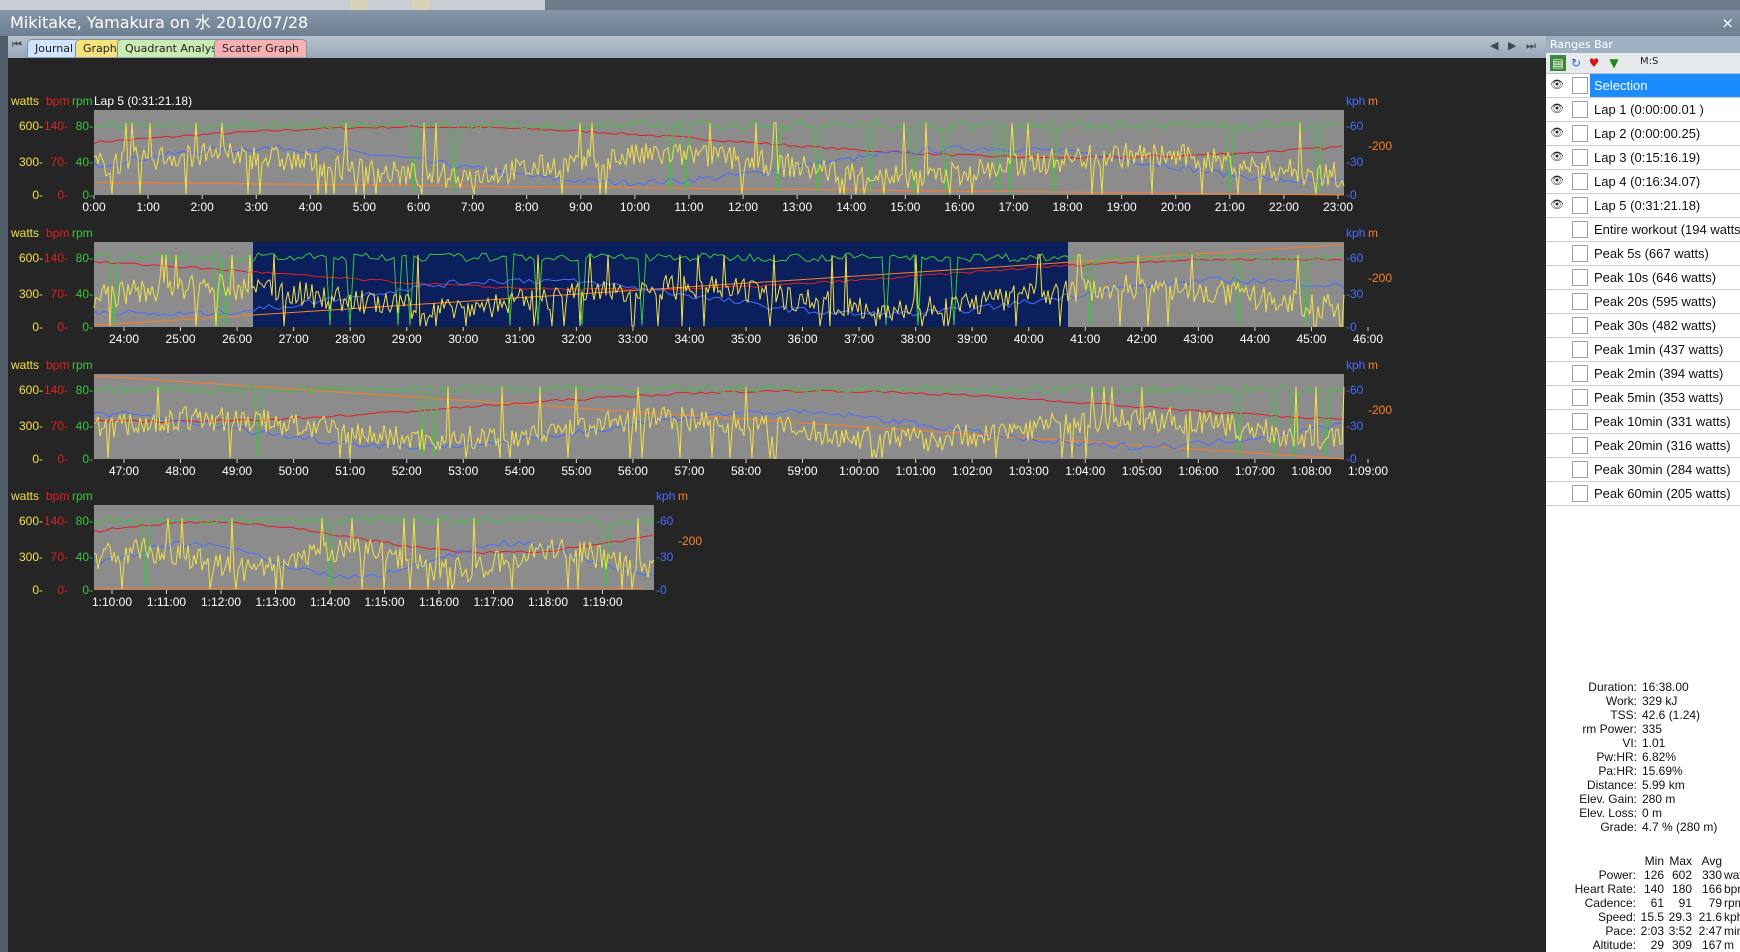 Image resolution: width=1740 pixels, height=952 pixels. What do you see at coordinates (1643, 931) in the screenshot?
I see `metrics-row: Pace: 2:03 3:52 2:47min/km` at bounding box center [1643, 931].